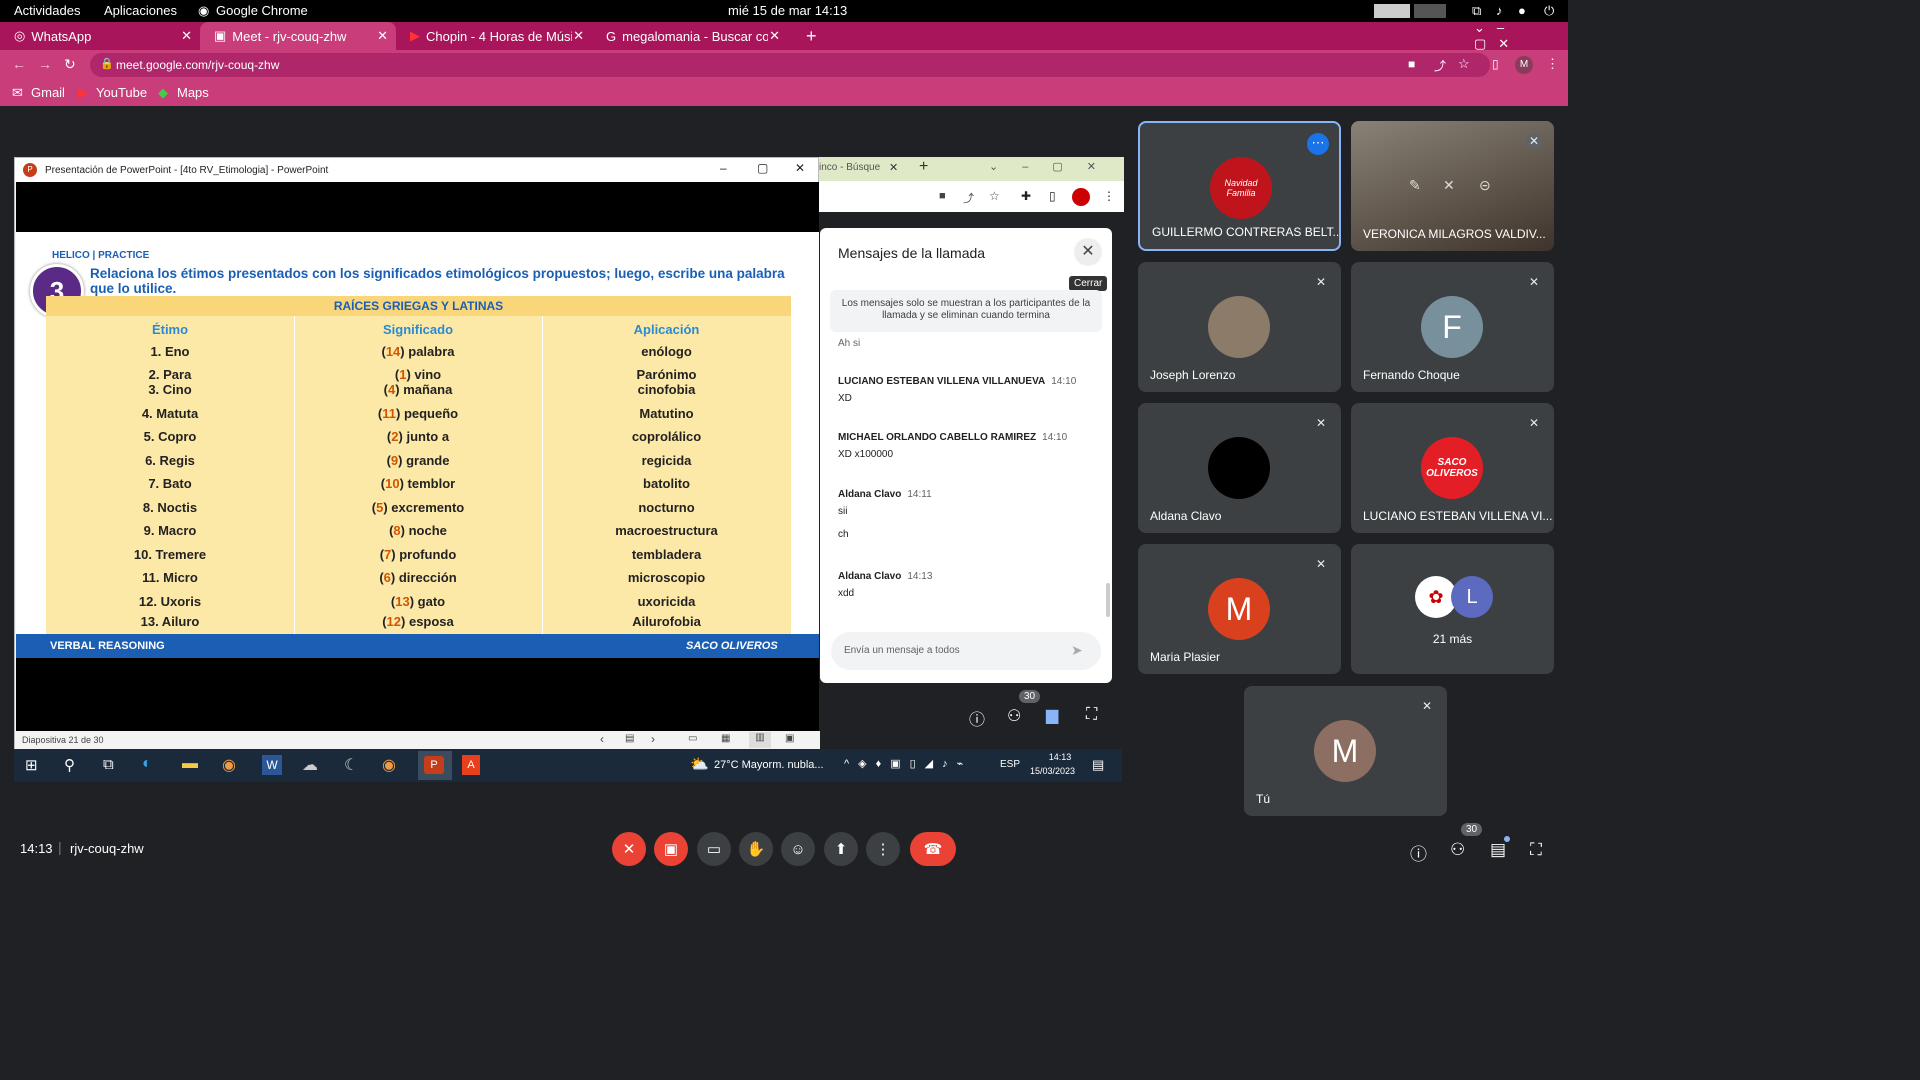  I want to click on app-icon: ☾, so click(351, 765).